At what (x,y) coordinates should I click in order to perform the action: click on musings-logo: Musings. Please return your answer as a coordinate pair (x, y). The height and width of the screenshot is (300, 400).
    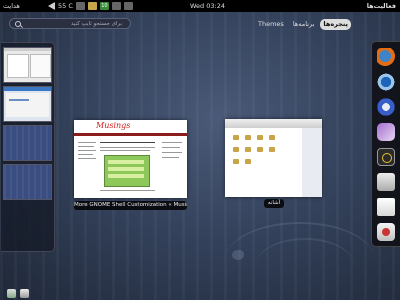
    Looking at the image, I should click on (113, 125).